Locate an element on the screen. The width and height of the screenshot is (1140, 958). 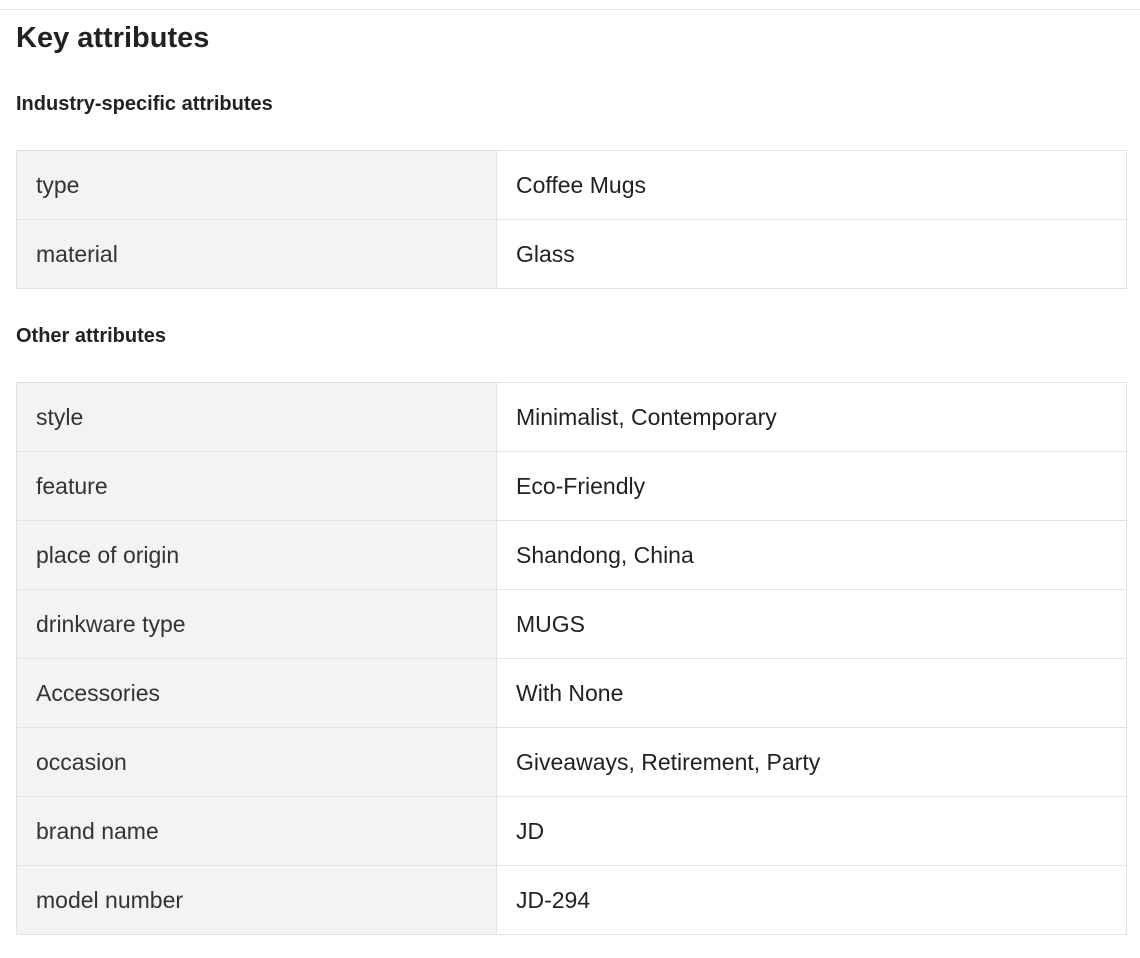
attribute-value: MUGS is located at coordinates (811, 624).